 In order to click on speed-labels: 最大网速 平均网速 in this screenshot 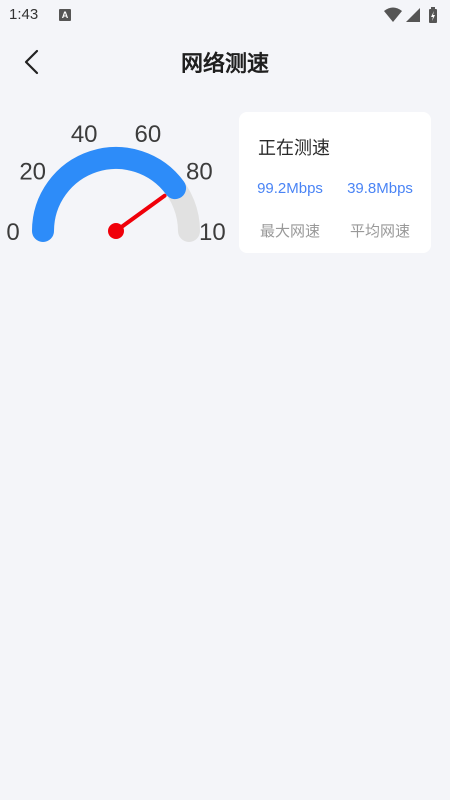, I will do `click(335, 230)`.